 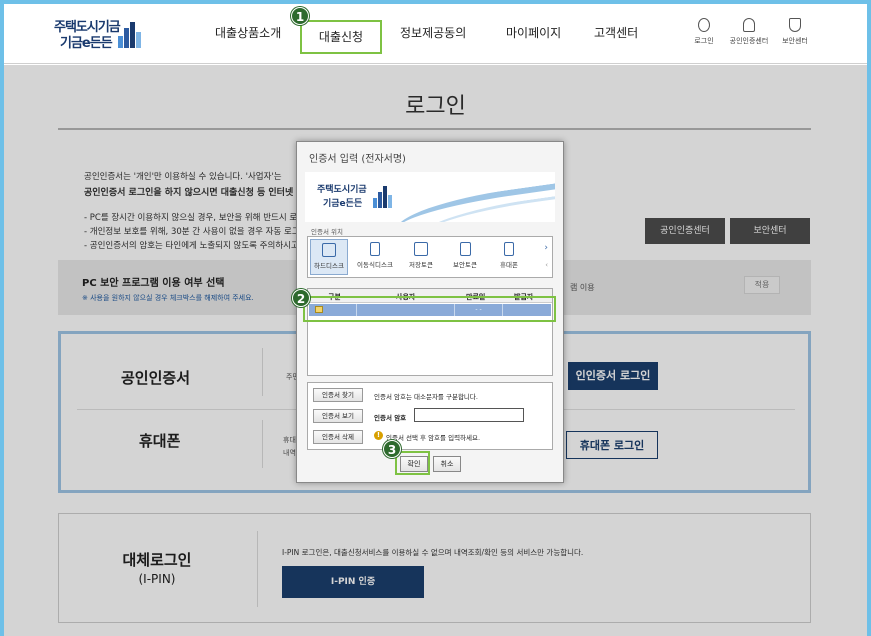 I want to click on loc-removable-label: 이동식디스크, so click(x=375, y=265).